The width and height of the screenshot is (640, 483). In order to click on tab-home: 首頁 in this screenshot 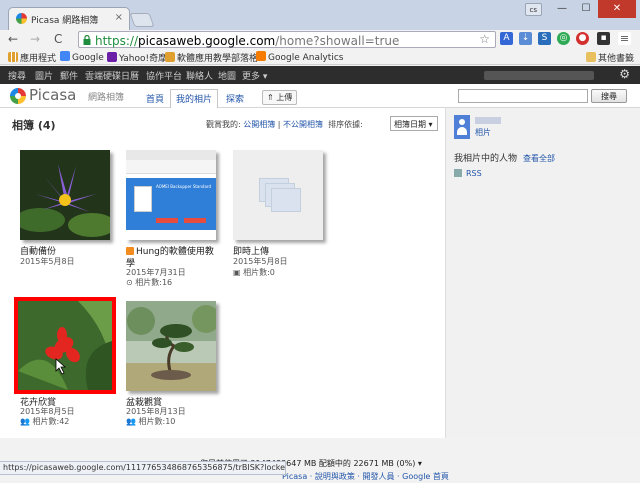, I will do `click(155, 98)`.